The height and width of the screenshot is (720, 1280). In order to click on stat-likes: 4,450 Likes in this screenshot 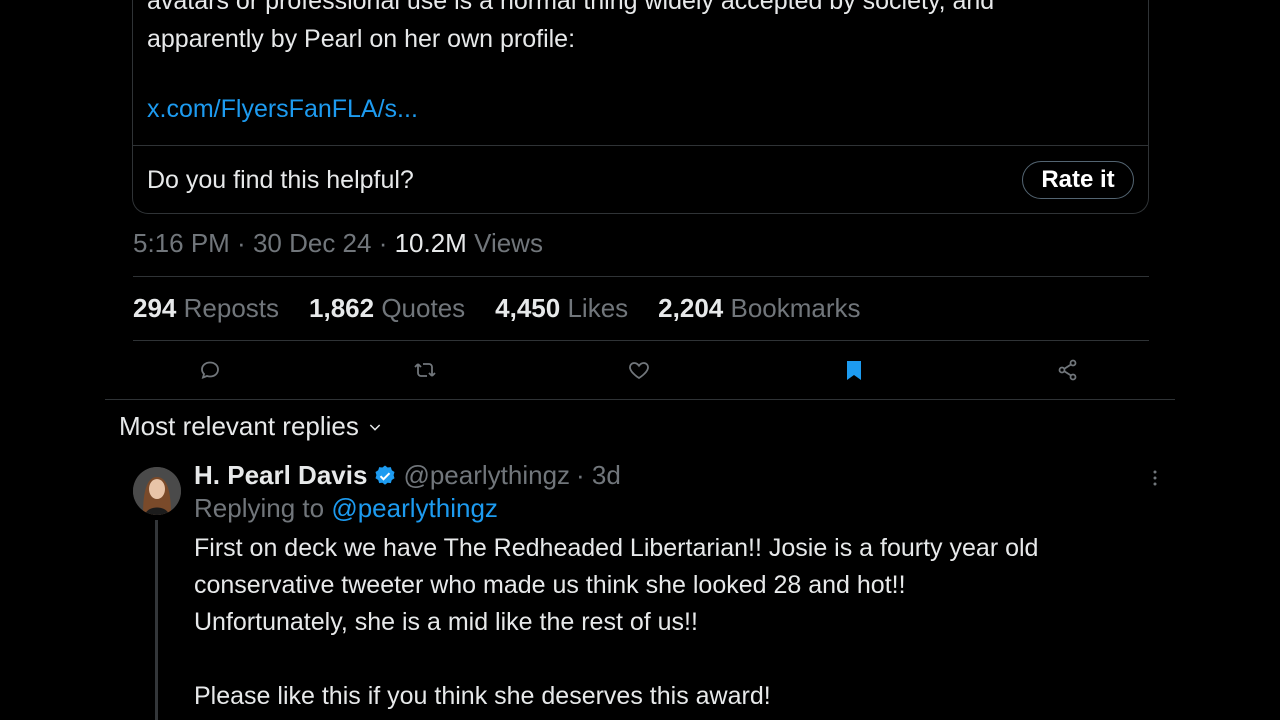, I will do `click(561, 308)`.